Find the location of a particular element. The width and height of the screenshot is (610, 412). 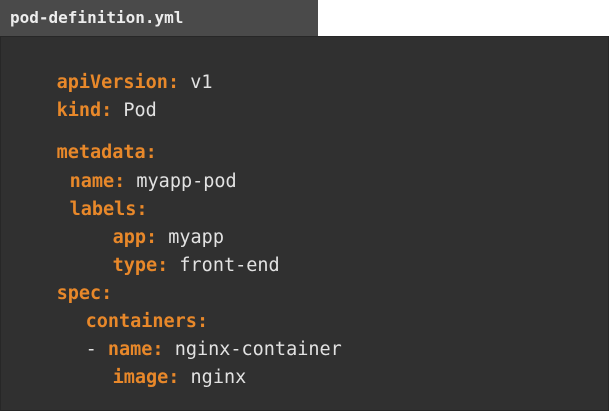

yaml-value: myapp-pod is located at coordinates (186, 181).